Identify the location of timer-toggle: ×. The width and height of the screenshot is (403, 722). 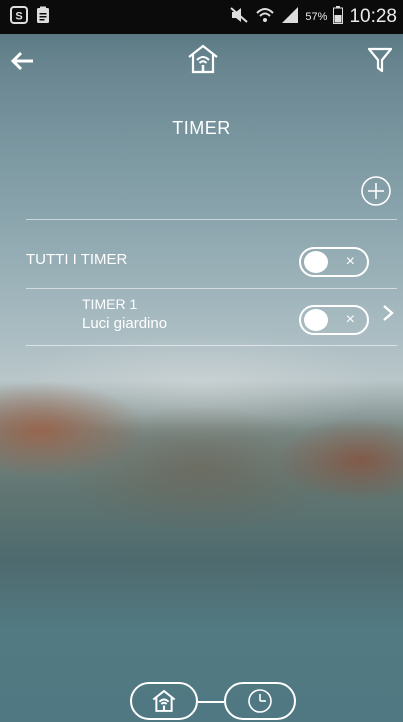
(334, 320).